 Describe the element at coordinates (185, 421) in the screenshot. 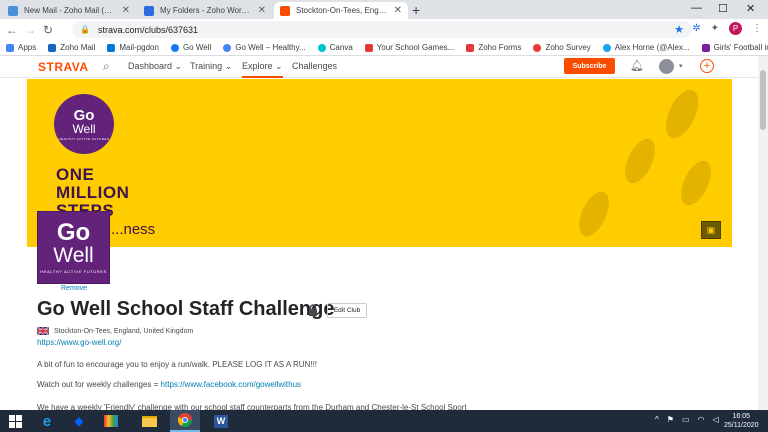

I see `chrome-taskbar-icon` at that location.